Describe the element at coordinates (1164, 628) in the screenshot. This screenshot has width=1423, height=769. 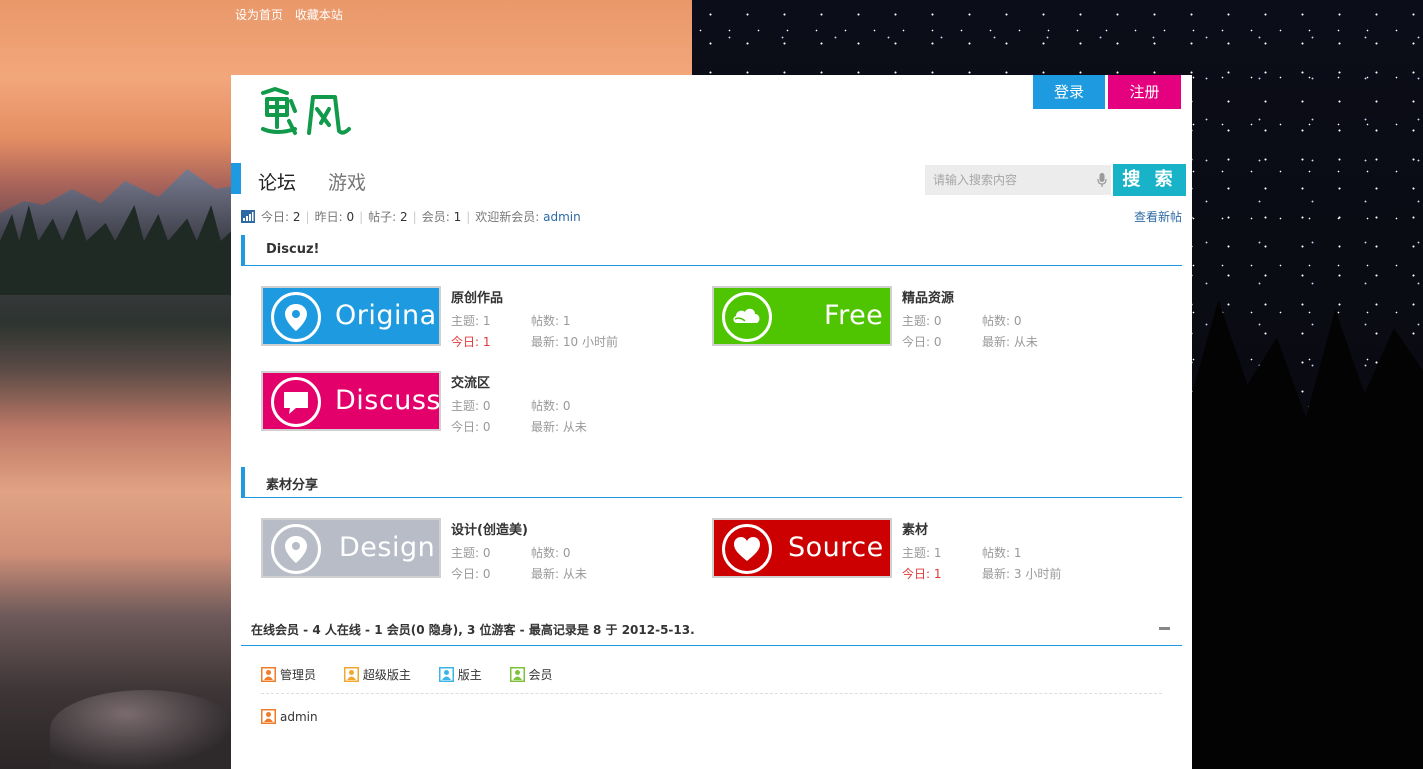
I see `collapse-icon` at that location.